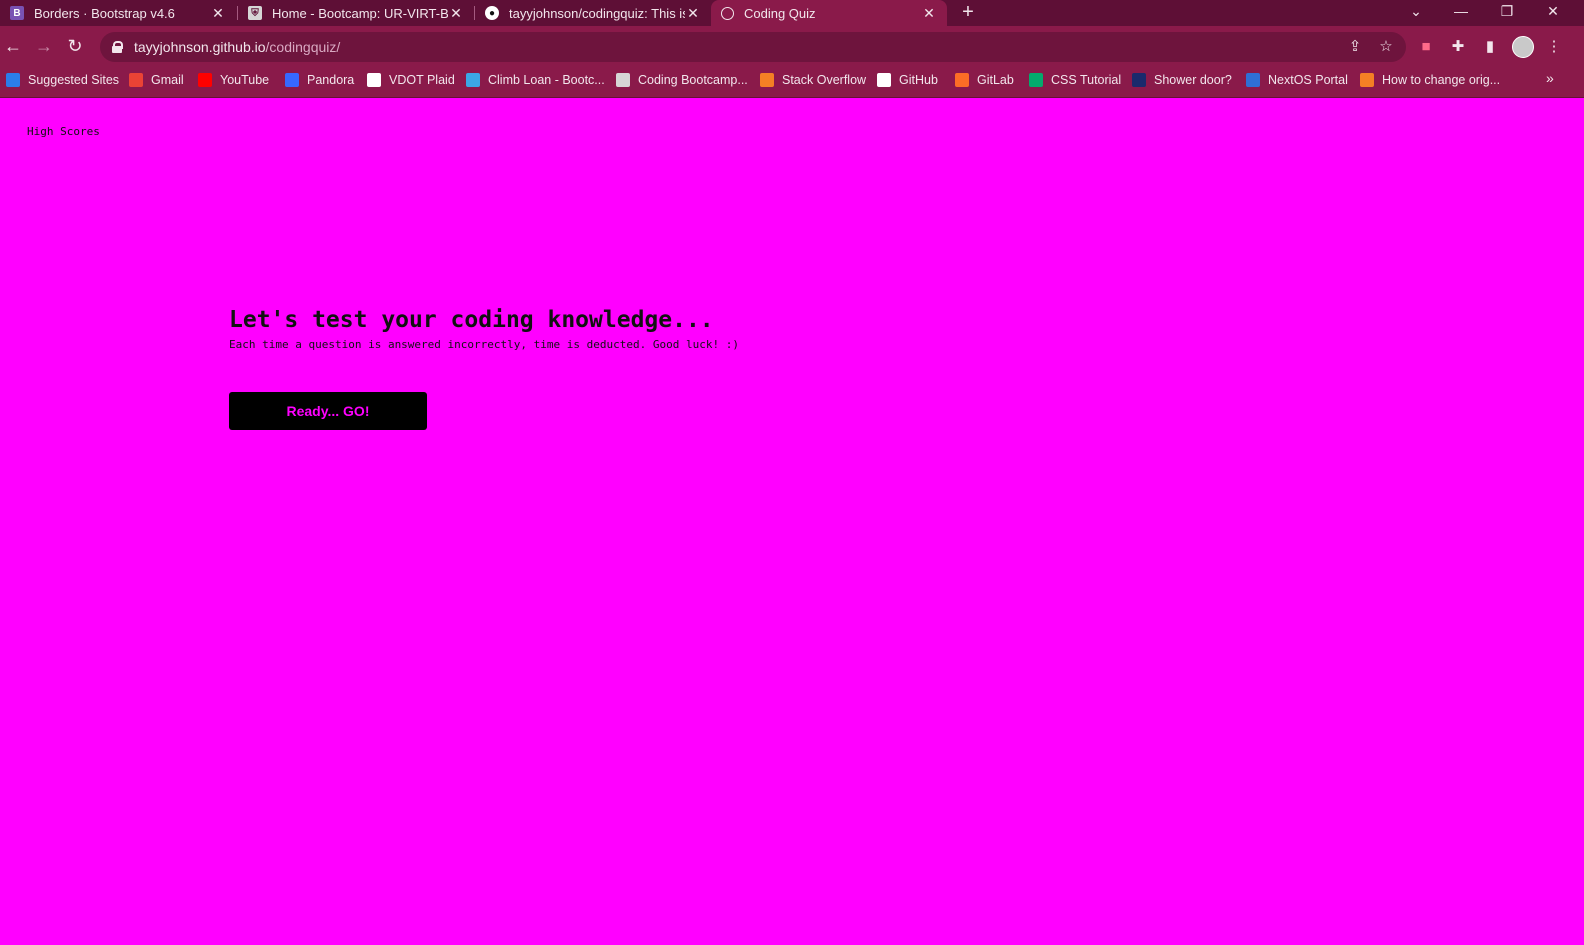  Describe the element at coordinates (331, 80) in the screenshot. I see `bookmark-label: Pandora` at that location.